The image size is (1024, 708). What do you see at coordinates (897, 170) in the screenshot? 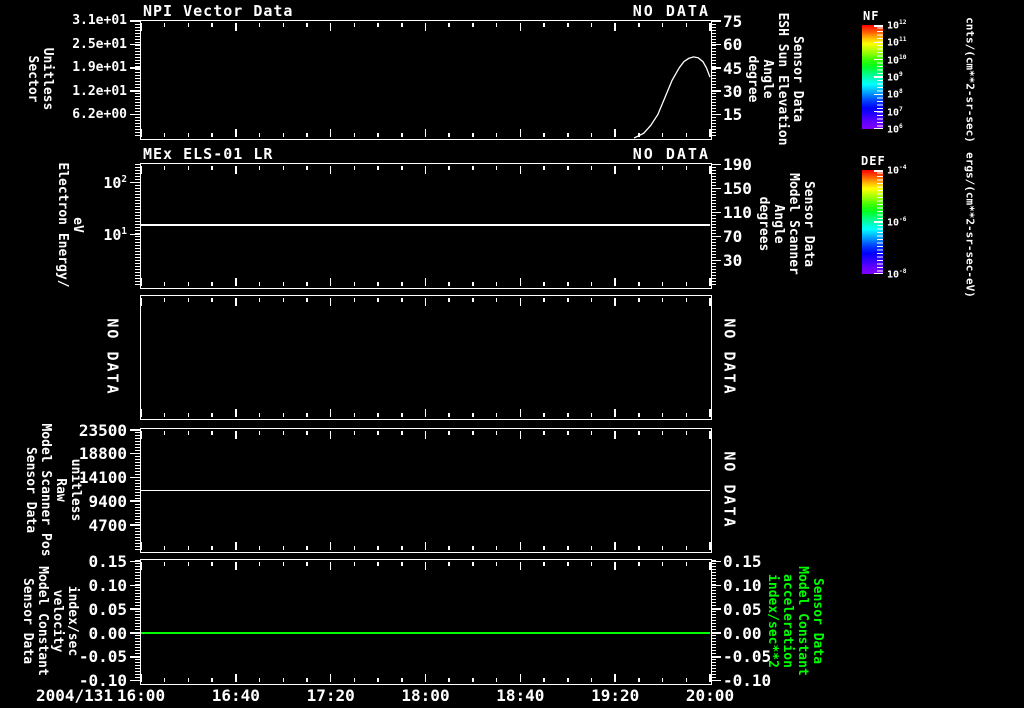
I see `colorbar-tick-label: 10-4` at bounding box center [897, 170].